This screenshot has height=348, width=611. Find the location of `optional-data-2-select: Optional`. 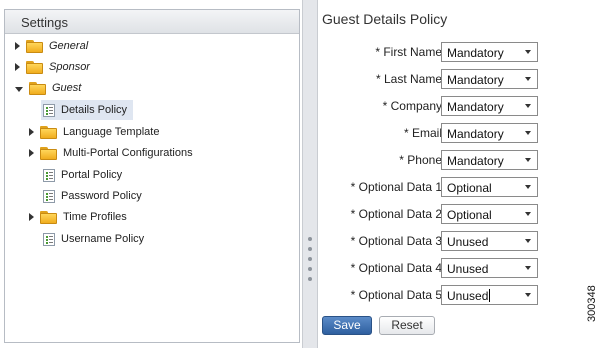

optional-data-2-select: Optional is located at coordinates (489, 214).